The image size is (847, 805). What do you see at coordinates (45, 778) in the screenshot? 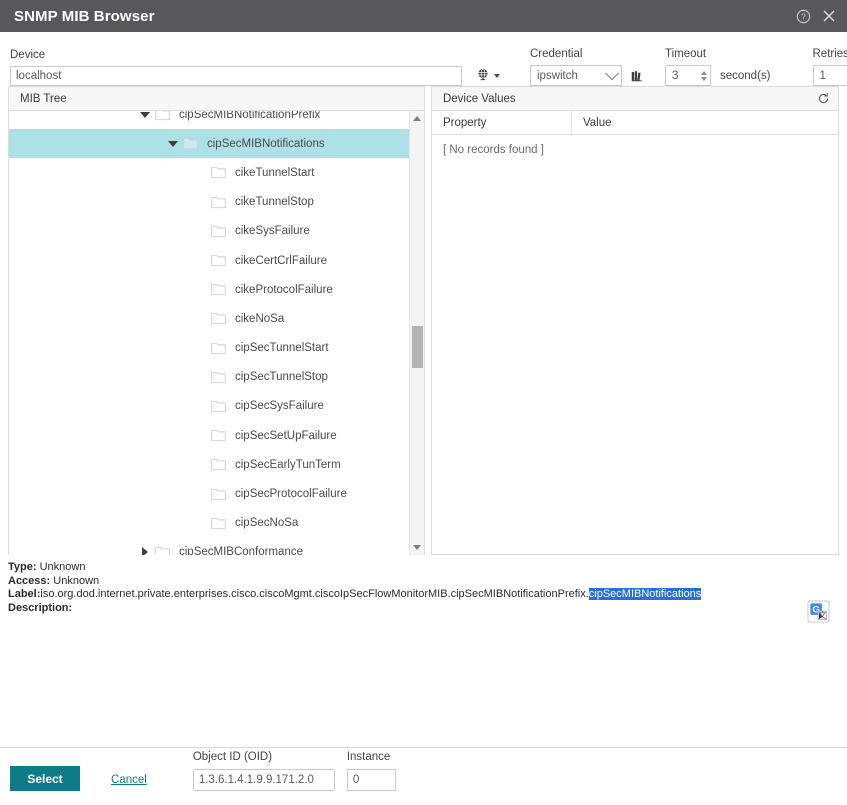
I see `select-button: Select` at bounding box center [45, 778].